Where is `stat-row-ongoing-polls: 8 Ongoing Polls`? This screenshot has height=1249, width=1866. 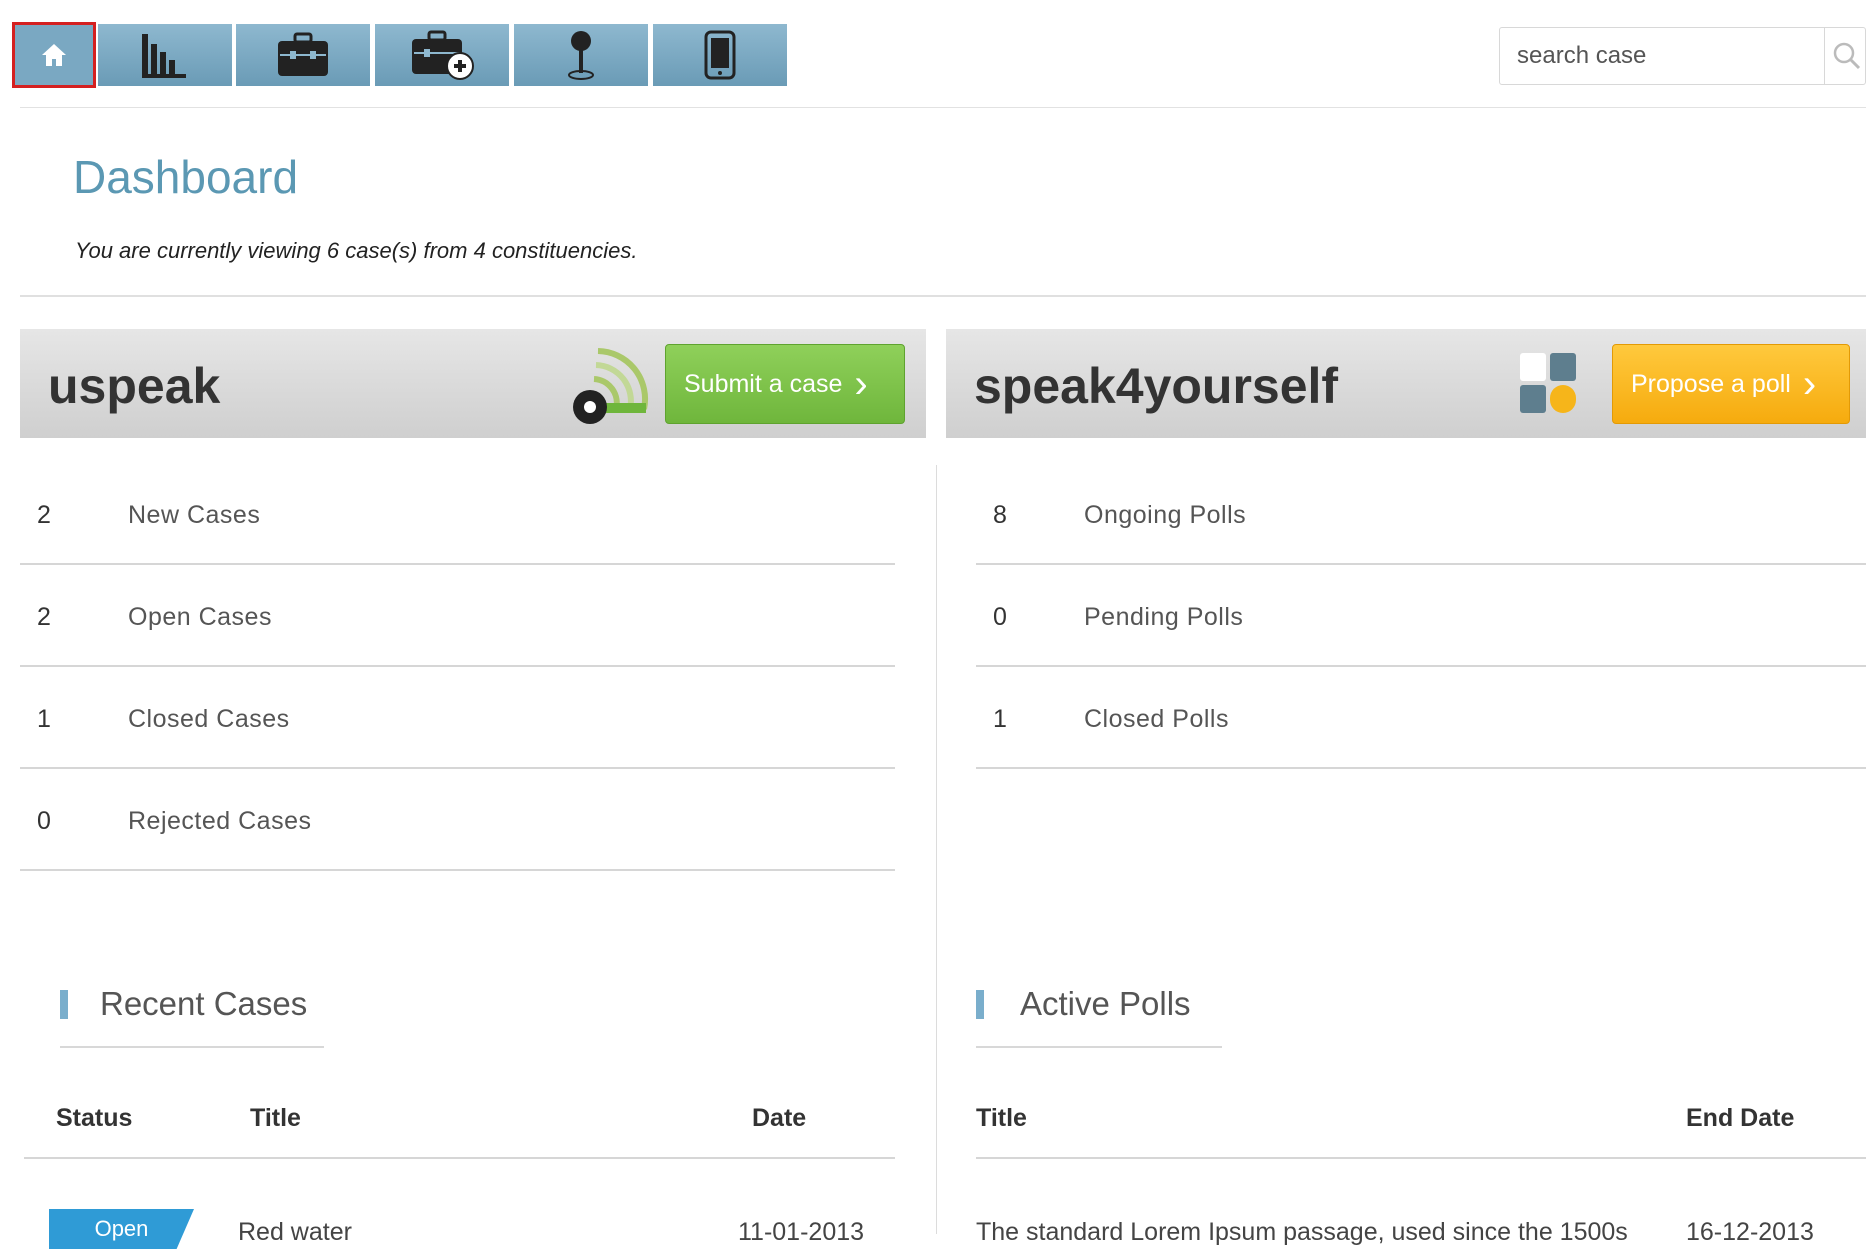 stat-row-ongoing-polls: 8 Ongoing Polls is located at coordinates (1421, 515).